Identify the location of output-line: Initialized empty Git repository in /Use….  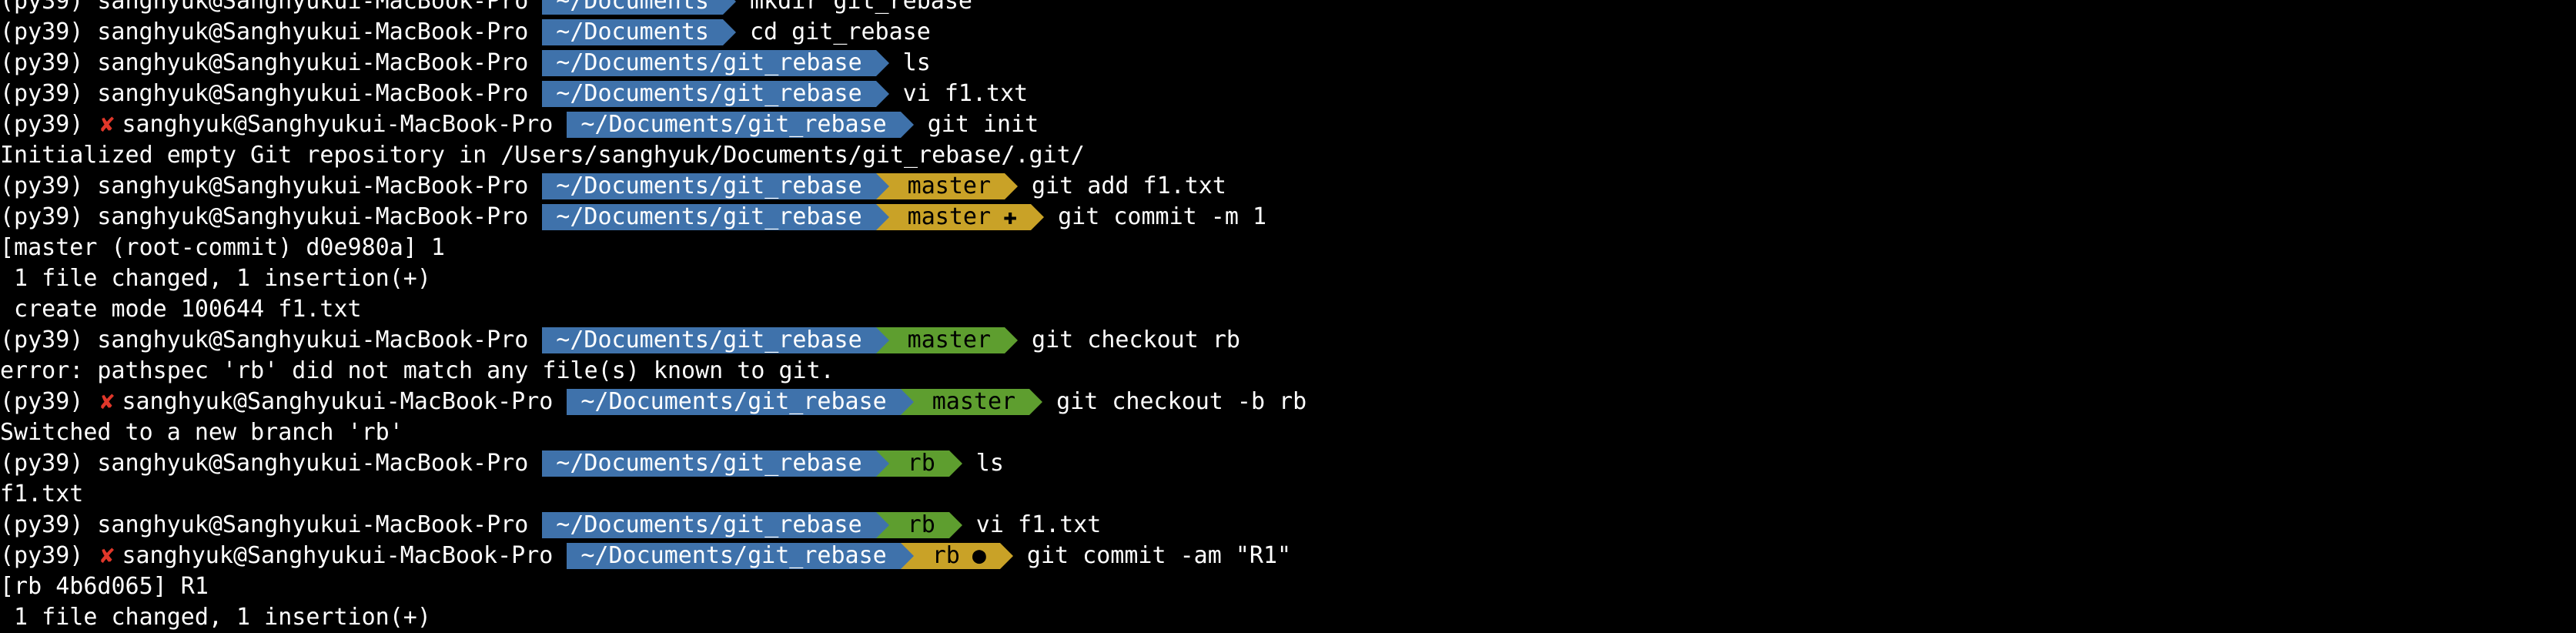
(1288, 156).